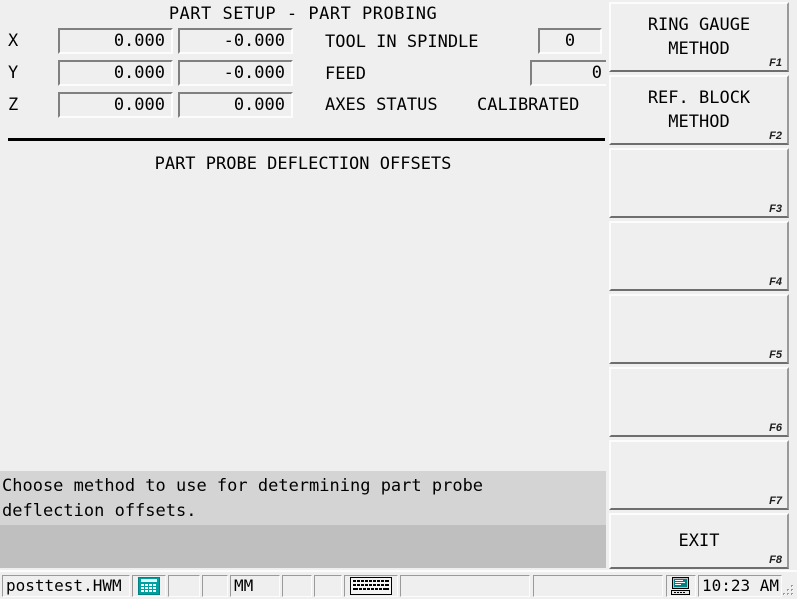 This screenshot has height=599, width=797. I want to click on axes-status-value: CALIBRATED, so click(528, 105).